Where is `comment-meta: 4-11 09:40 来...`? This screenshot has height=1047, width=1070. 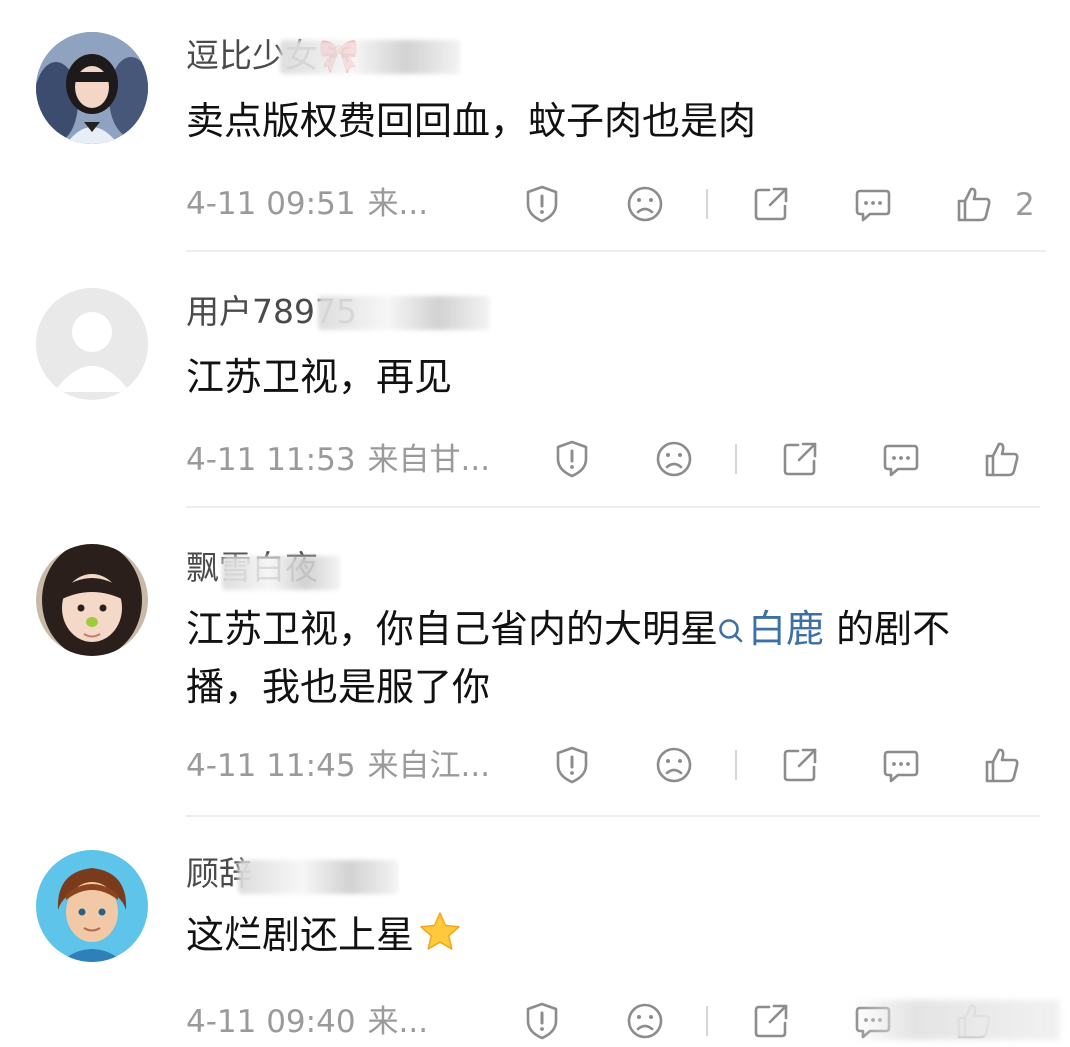
comment-meta: 4-11 09:40 来... is located at coordinates (307, 1022).